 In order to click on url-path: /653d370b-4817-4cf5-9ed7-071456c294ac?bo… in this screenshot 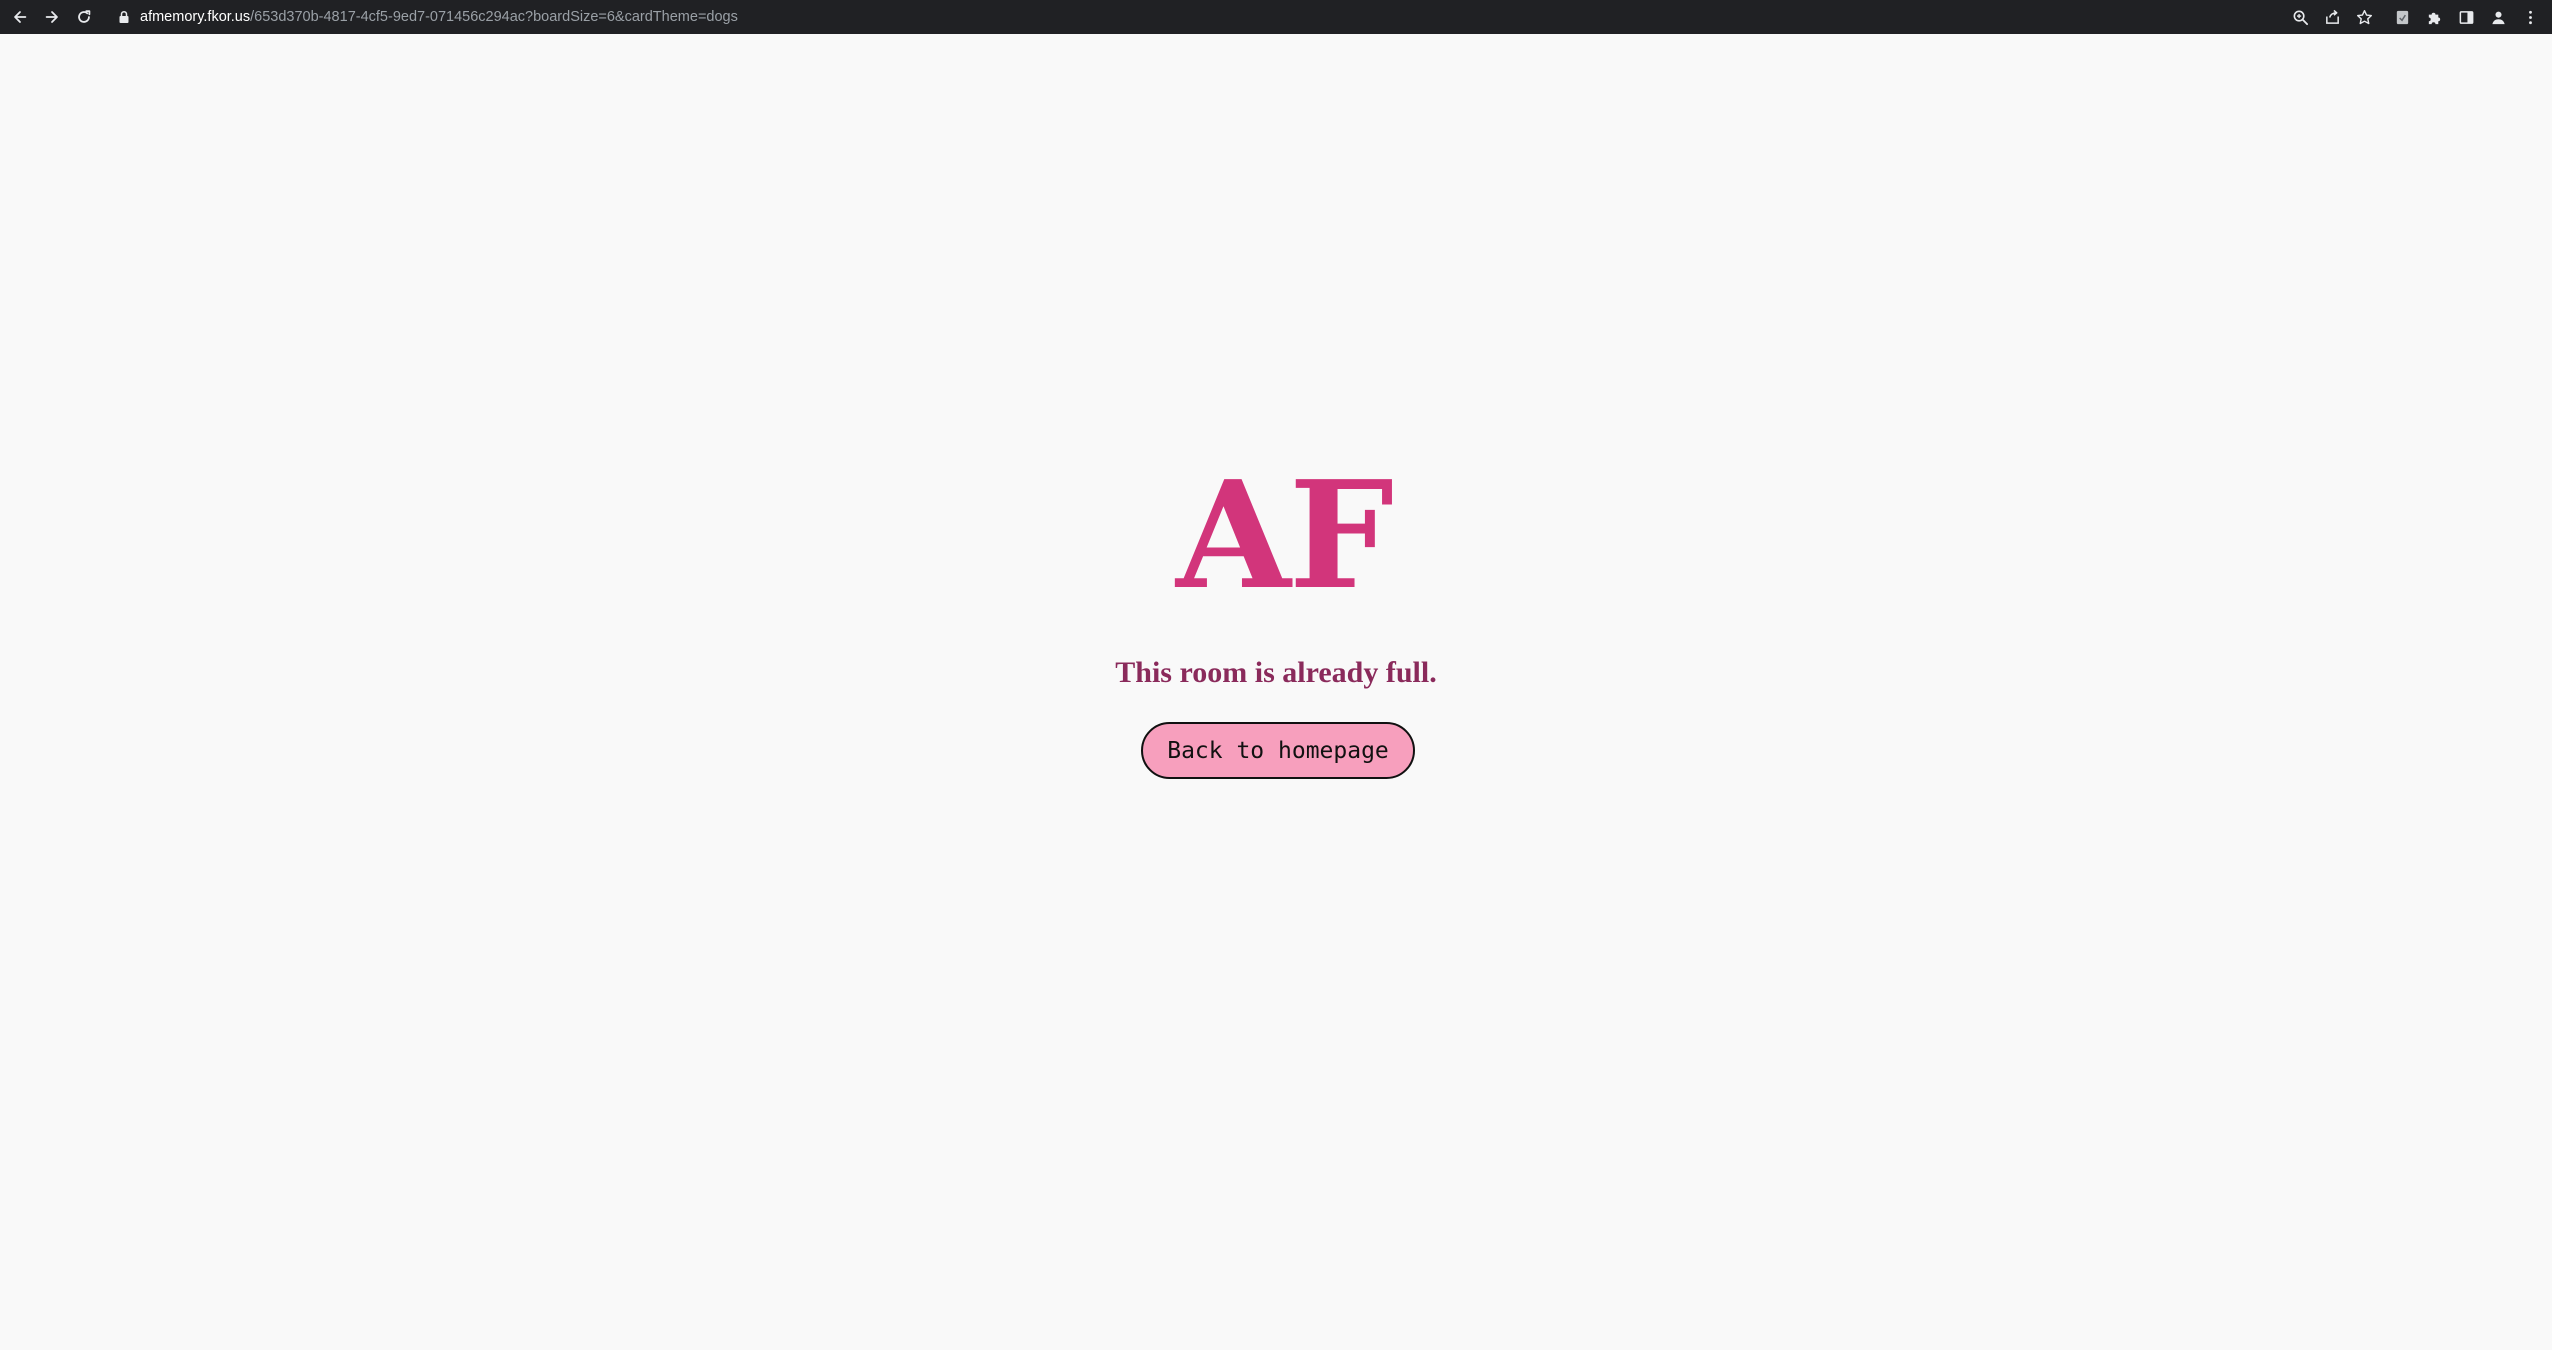, I will do `click(494, 17)`.